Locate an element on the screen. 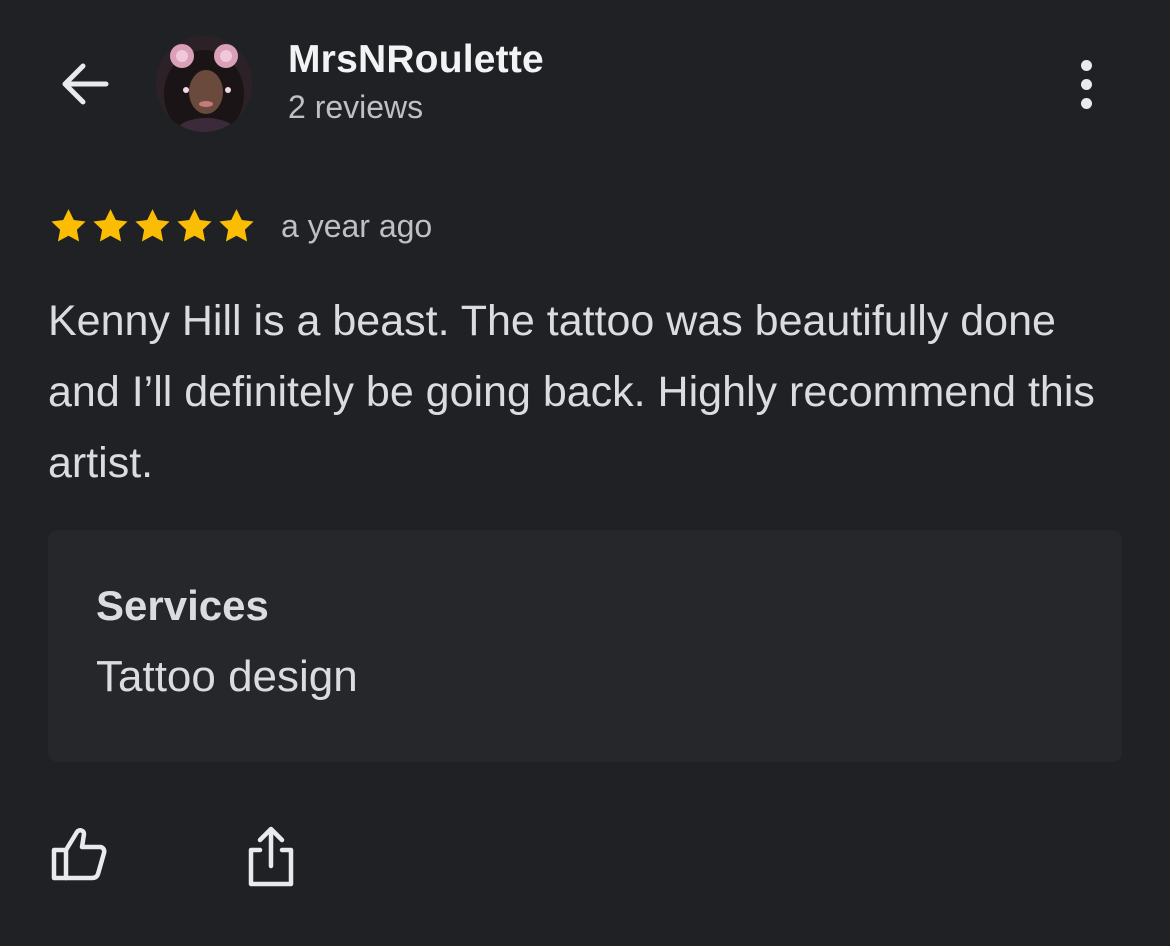 The image size is (1170, 946). review-date: a year ago is located at coordinates (357, 225).